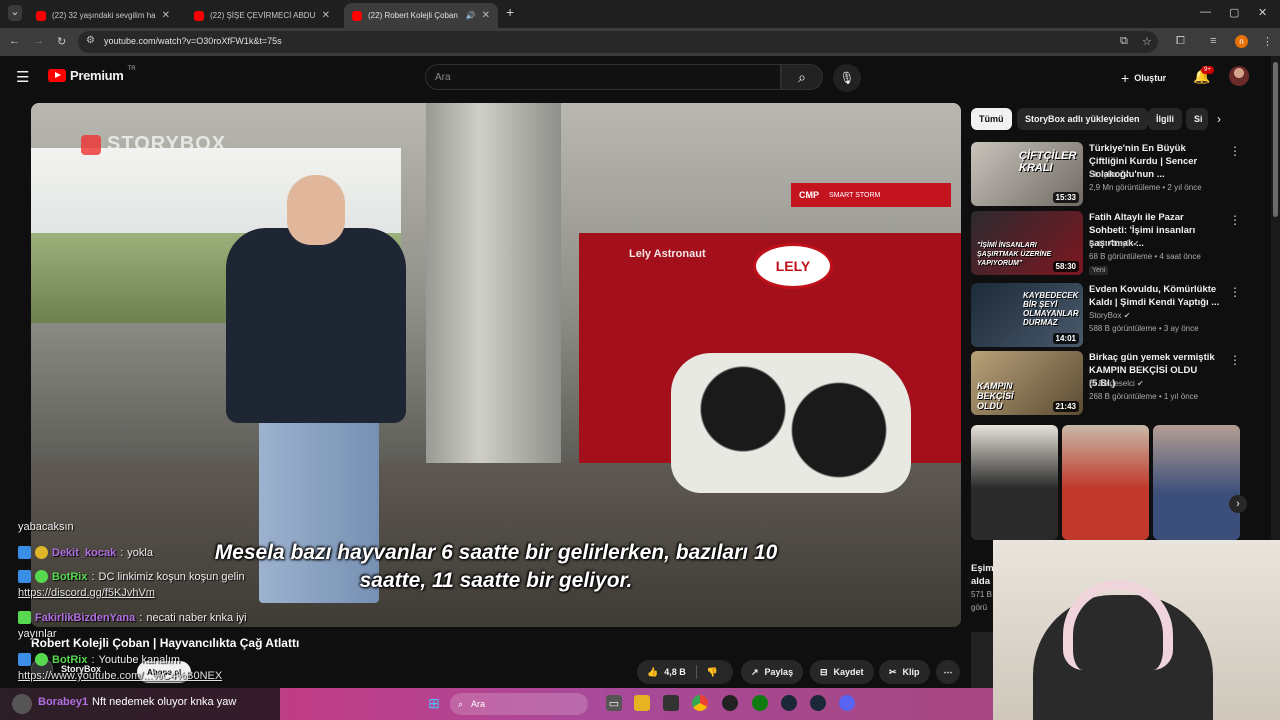 This screenshot has width=1280, height=720. What do you see at coordinates (1180, 41) in the screenshot?
I see `extensions-icon: ⧠` at bounding box center [1180, 41].